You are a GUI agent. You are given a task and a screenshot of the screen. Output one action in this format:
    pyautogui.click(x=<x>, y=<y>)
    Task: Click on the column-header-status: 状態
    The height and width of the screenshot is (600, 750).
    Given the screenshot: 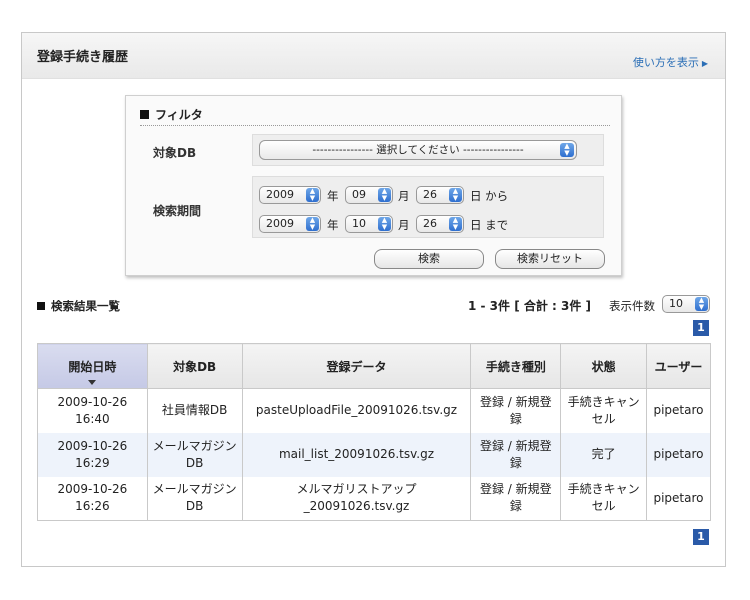 What is the action you would take?
    pyautogui.click(x=603, y=366)
    